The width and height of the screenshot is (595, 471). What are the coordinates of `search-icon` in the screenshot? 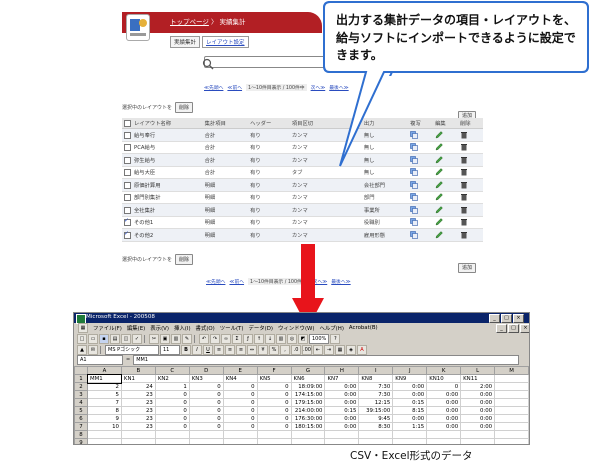 It's located at (208, 62).